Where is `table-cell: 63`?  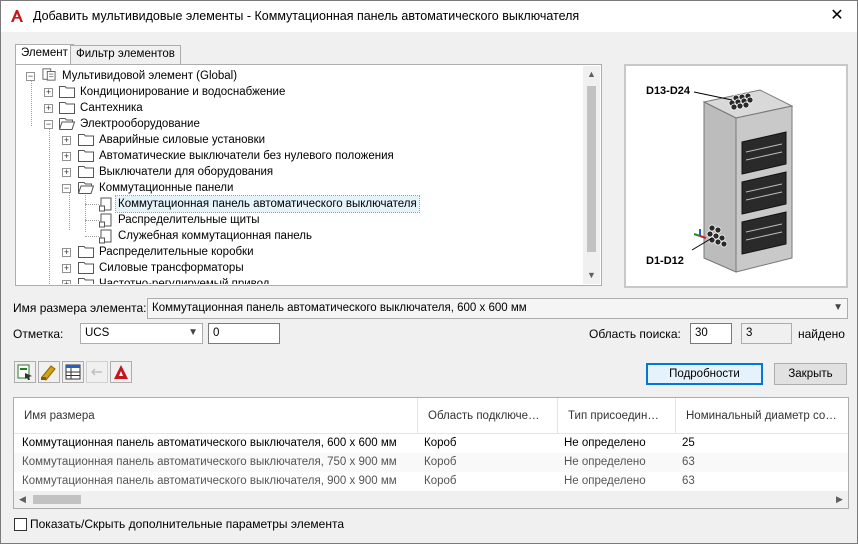
table-cell: 63 is located at coordinates (688, 462).